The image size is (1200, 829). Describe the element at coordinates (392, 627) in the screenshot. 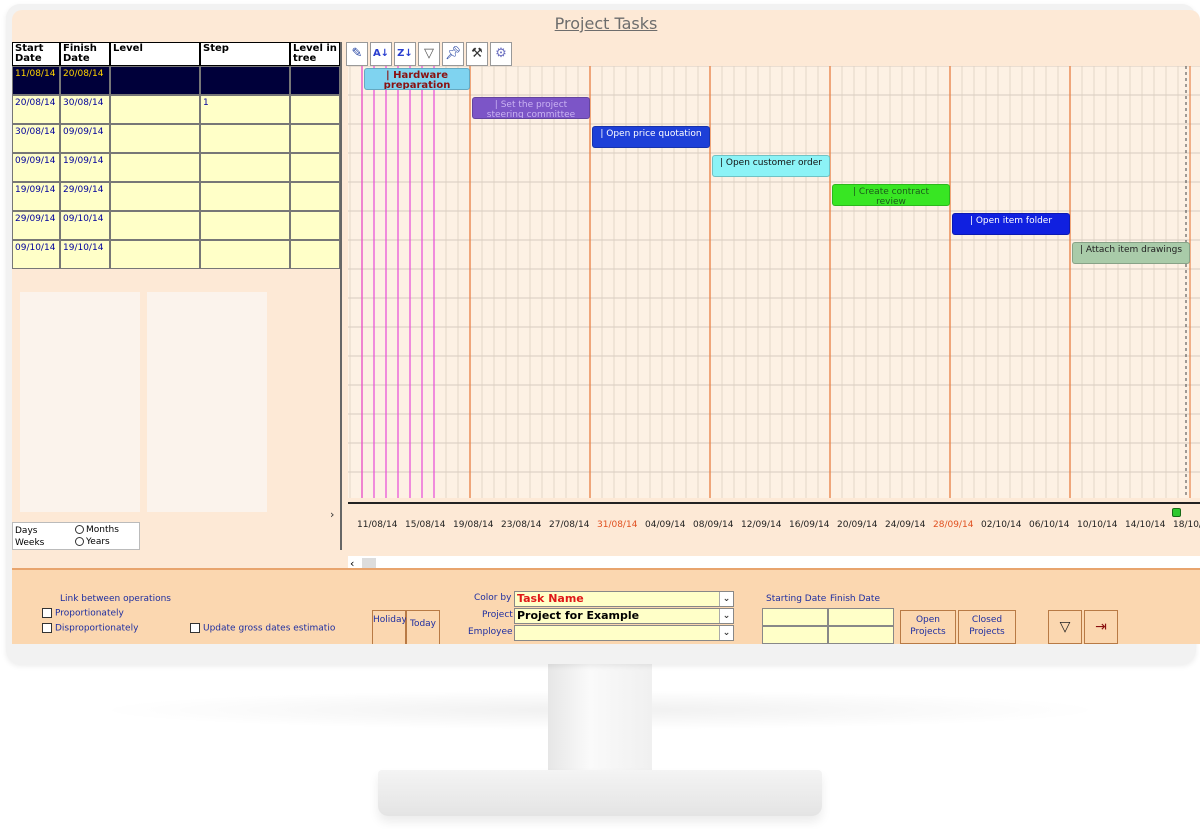

I see `holidays-button: Holidays` at that location.